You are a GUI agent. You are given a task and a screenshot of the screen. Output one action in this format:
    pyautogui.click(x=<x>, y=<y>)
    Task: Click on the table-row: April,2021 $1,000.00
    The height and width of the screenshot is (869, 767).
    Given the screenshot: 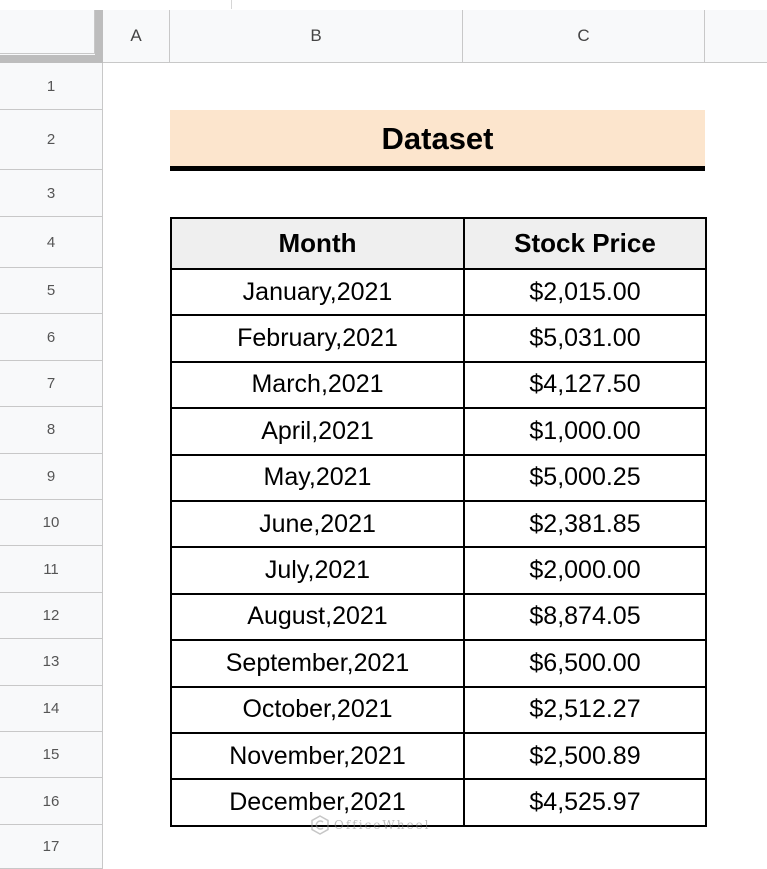 What is the action you would take?
    pyautogui.click(x=438, y=431)
    